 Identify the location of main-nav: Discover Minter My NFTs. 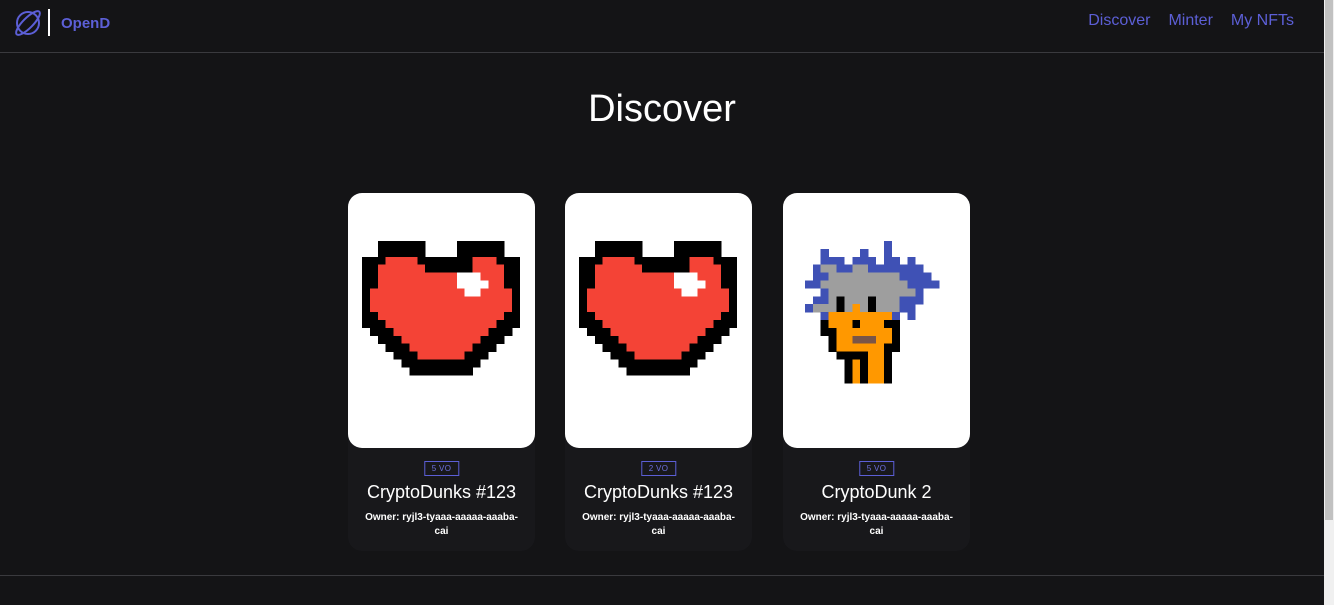
(1191, 21).